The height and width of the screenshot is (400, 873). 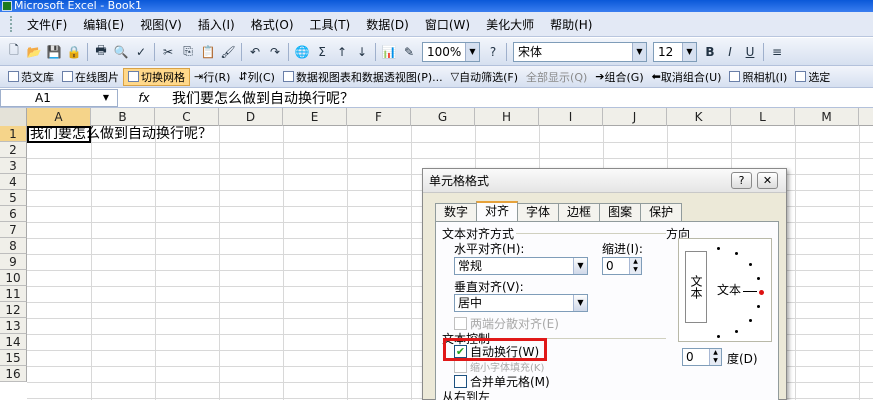 I want to click on formula-input: 我们要怎么做到自动换行呢？, so click(x=262, y=98).